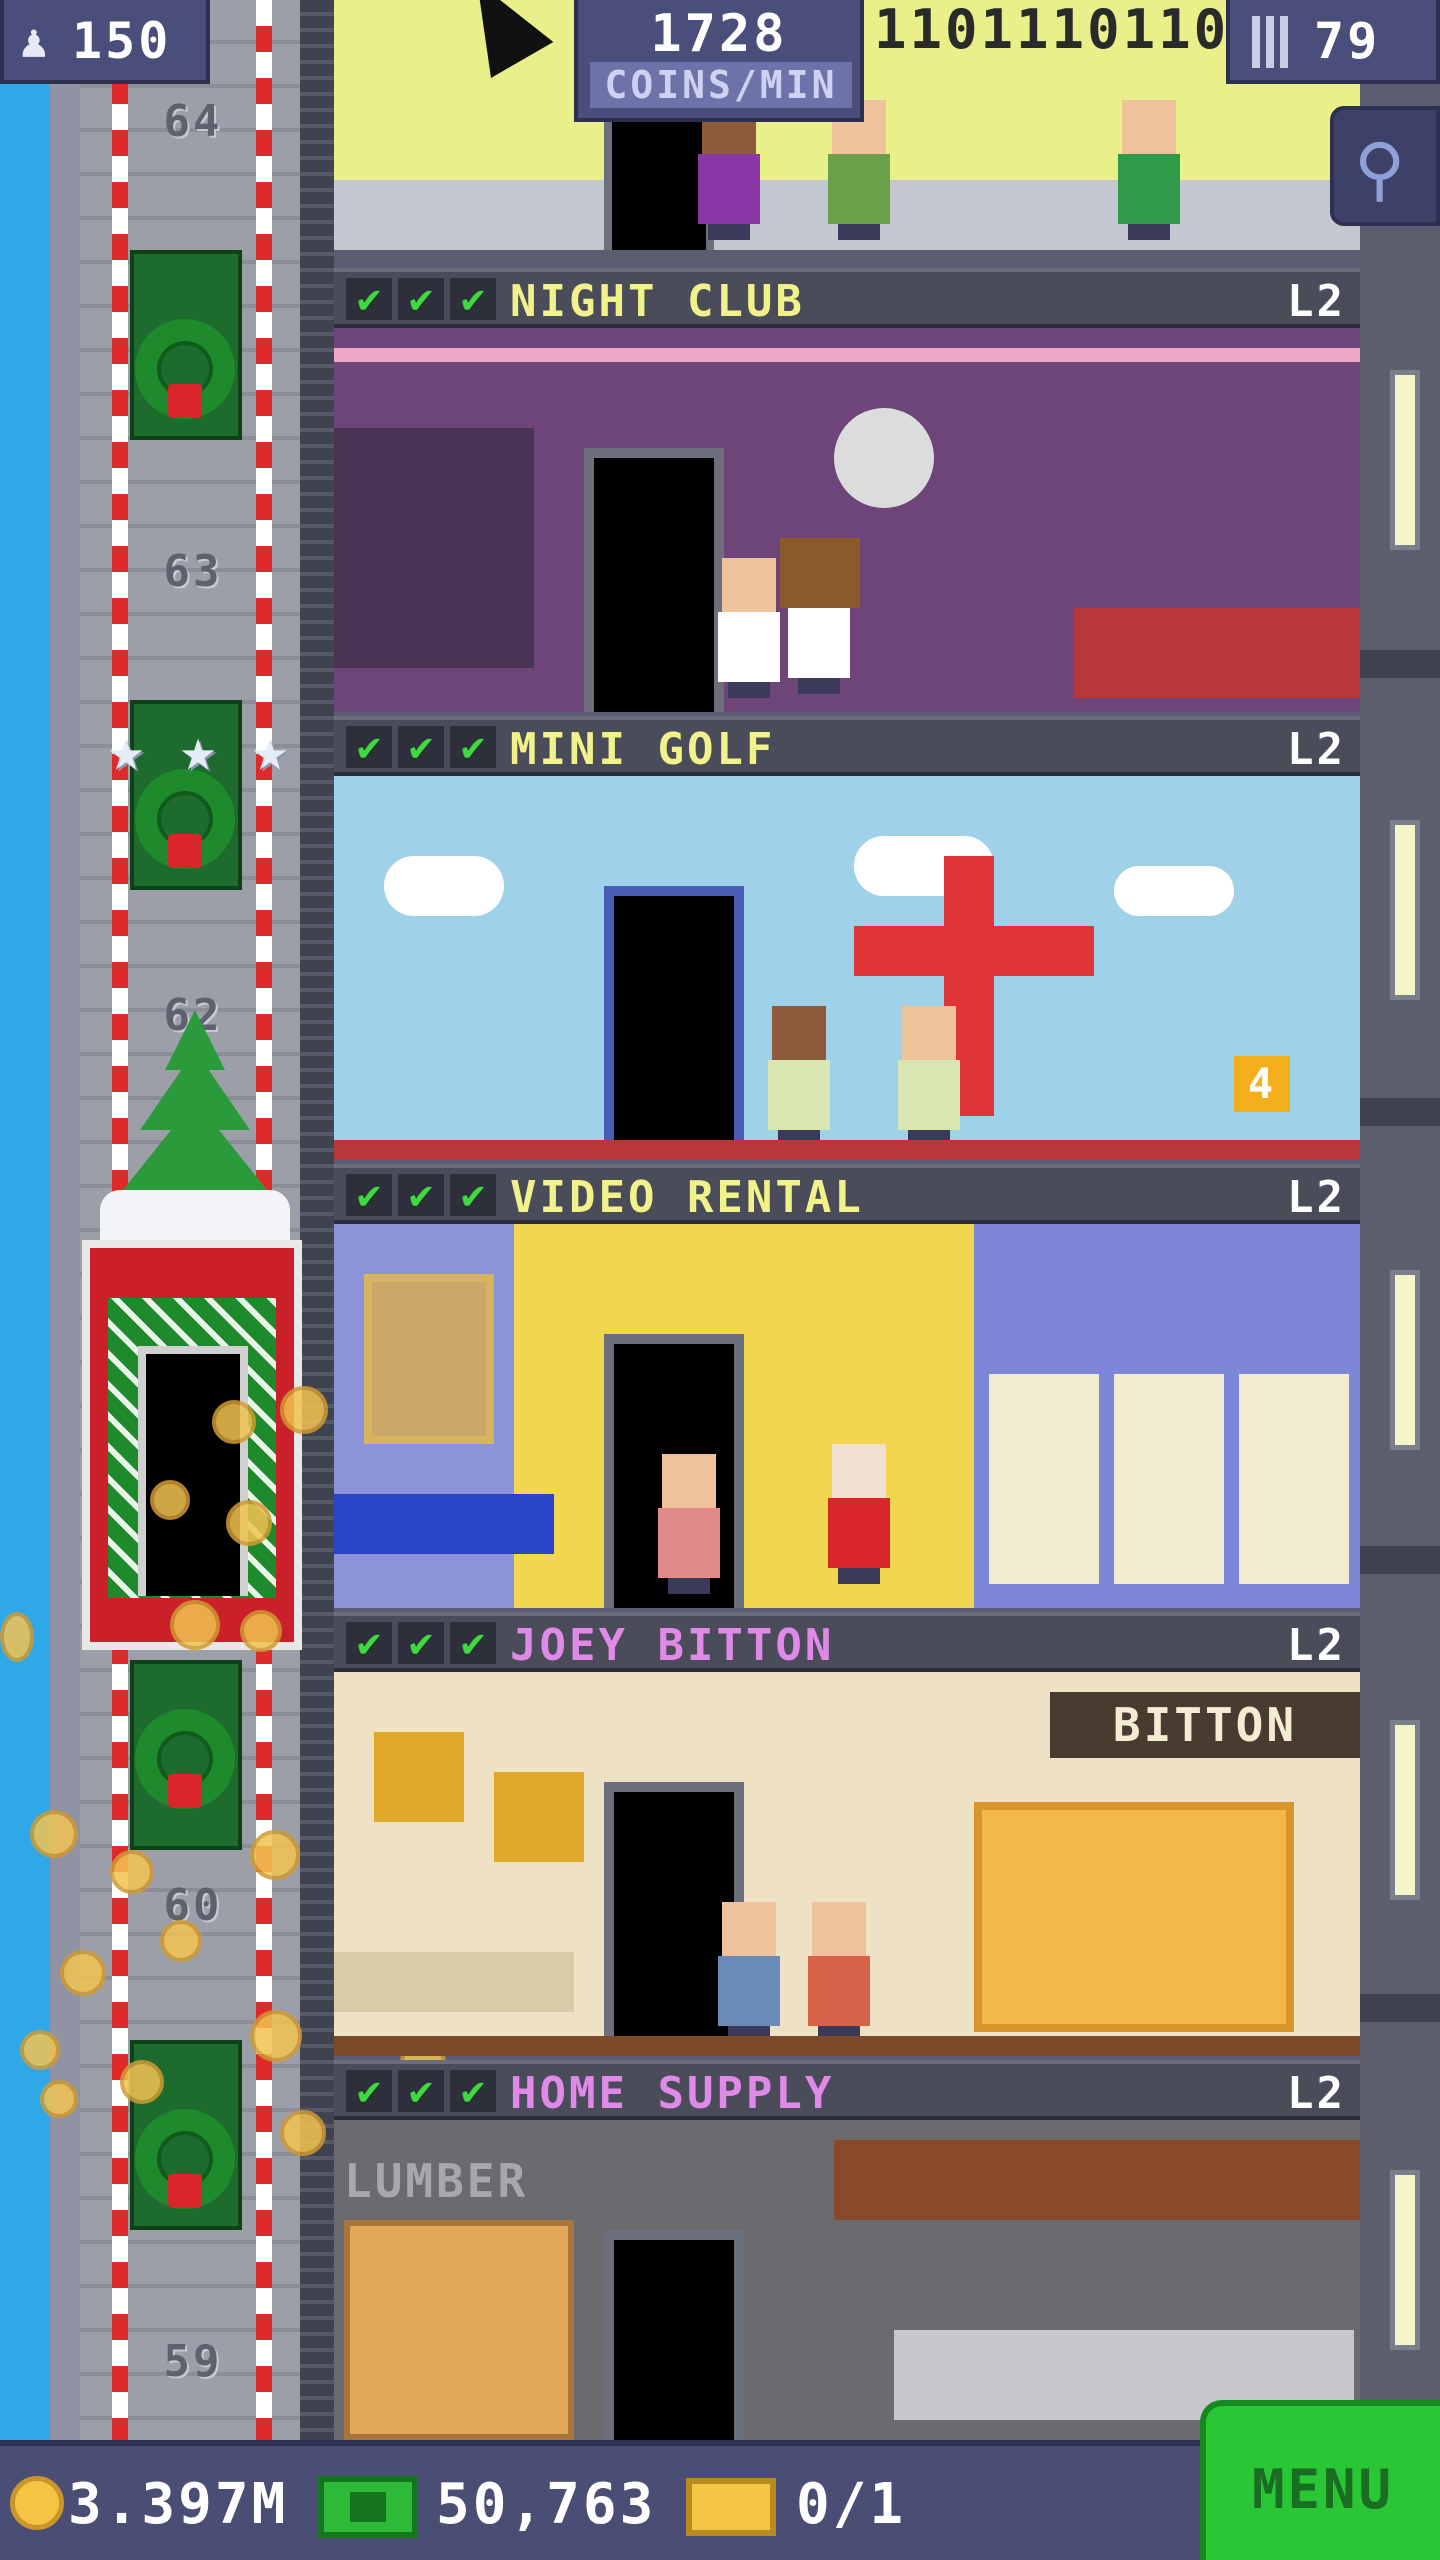 The image size is (1440, 2560). Describe the element at coordinates (65, 1220) in the screenshot. I see `shaft-outer-wall` at that location.